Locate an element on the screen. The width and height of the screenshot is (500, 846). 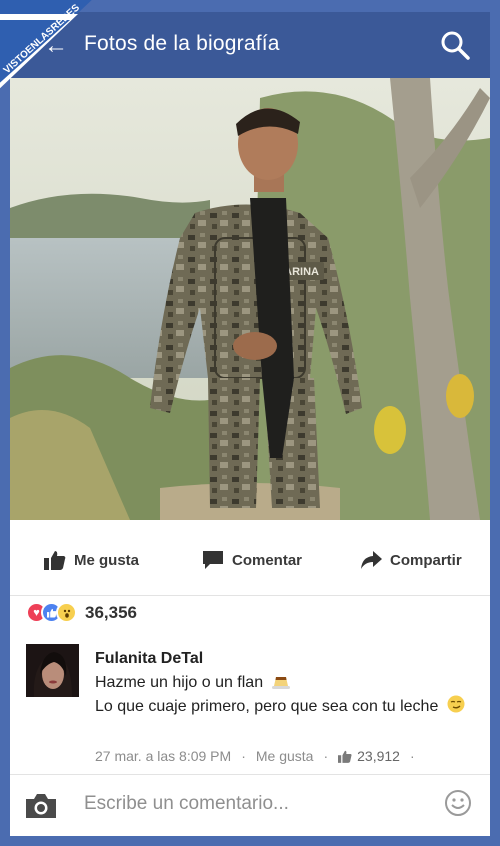
avatar is located at coordinates (52, 670).